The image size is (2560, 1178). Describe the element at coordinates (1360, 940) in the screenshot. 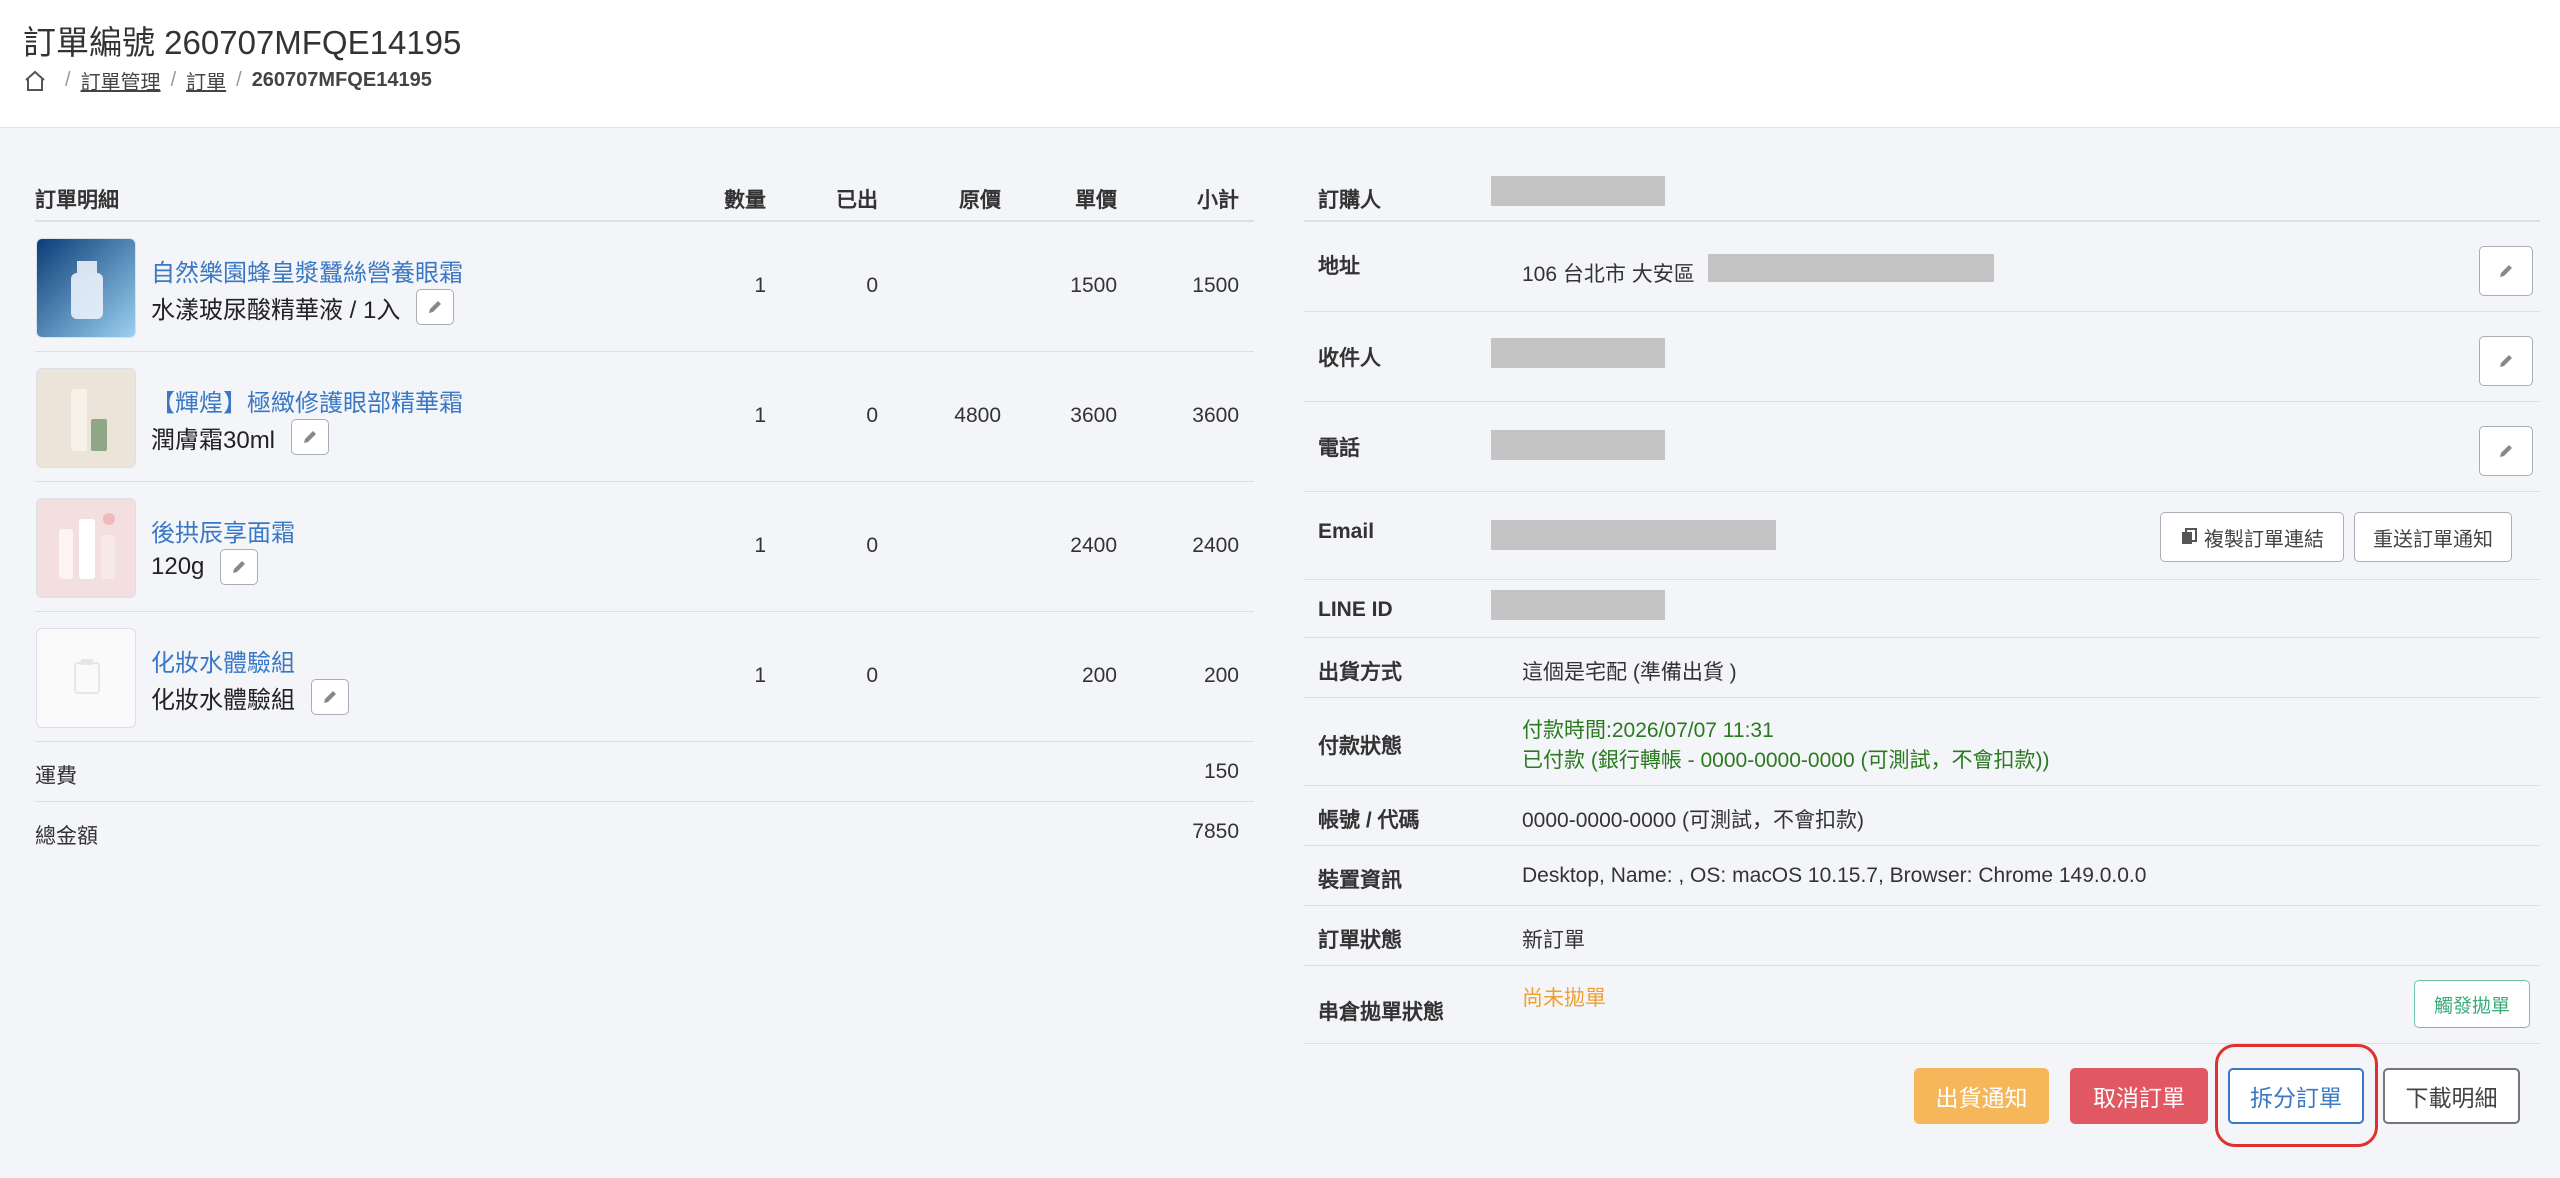

I see `order-status-label: 訂單狀態` at that location.